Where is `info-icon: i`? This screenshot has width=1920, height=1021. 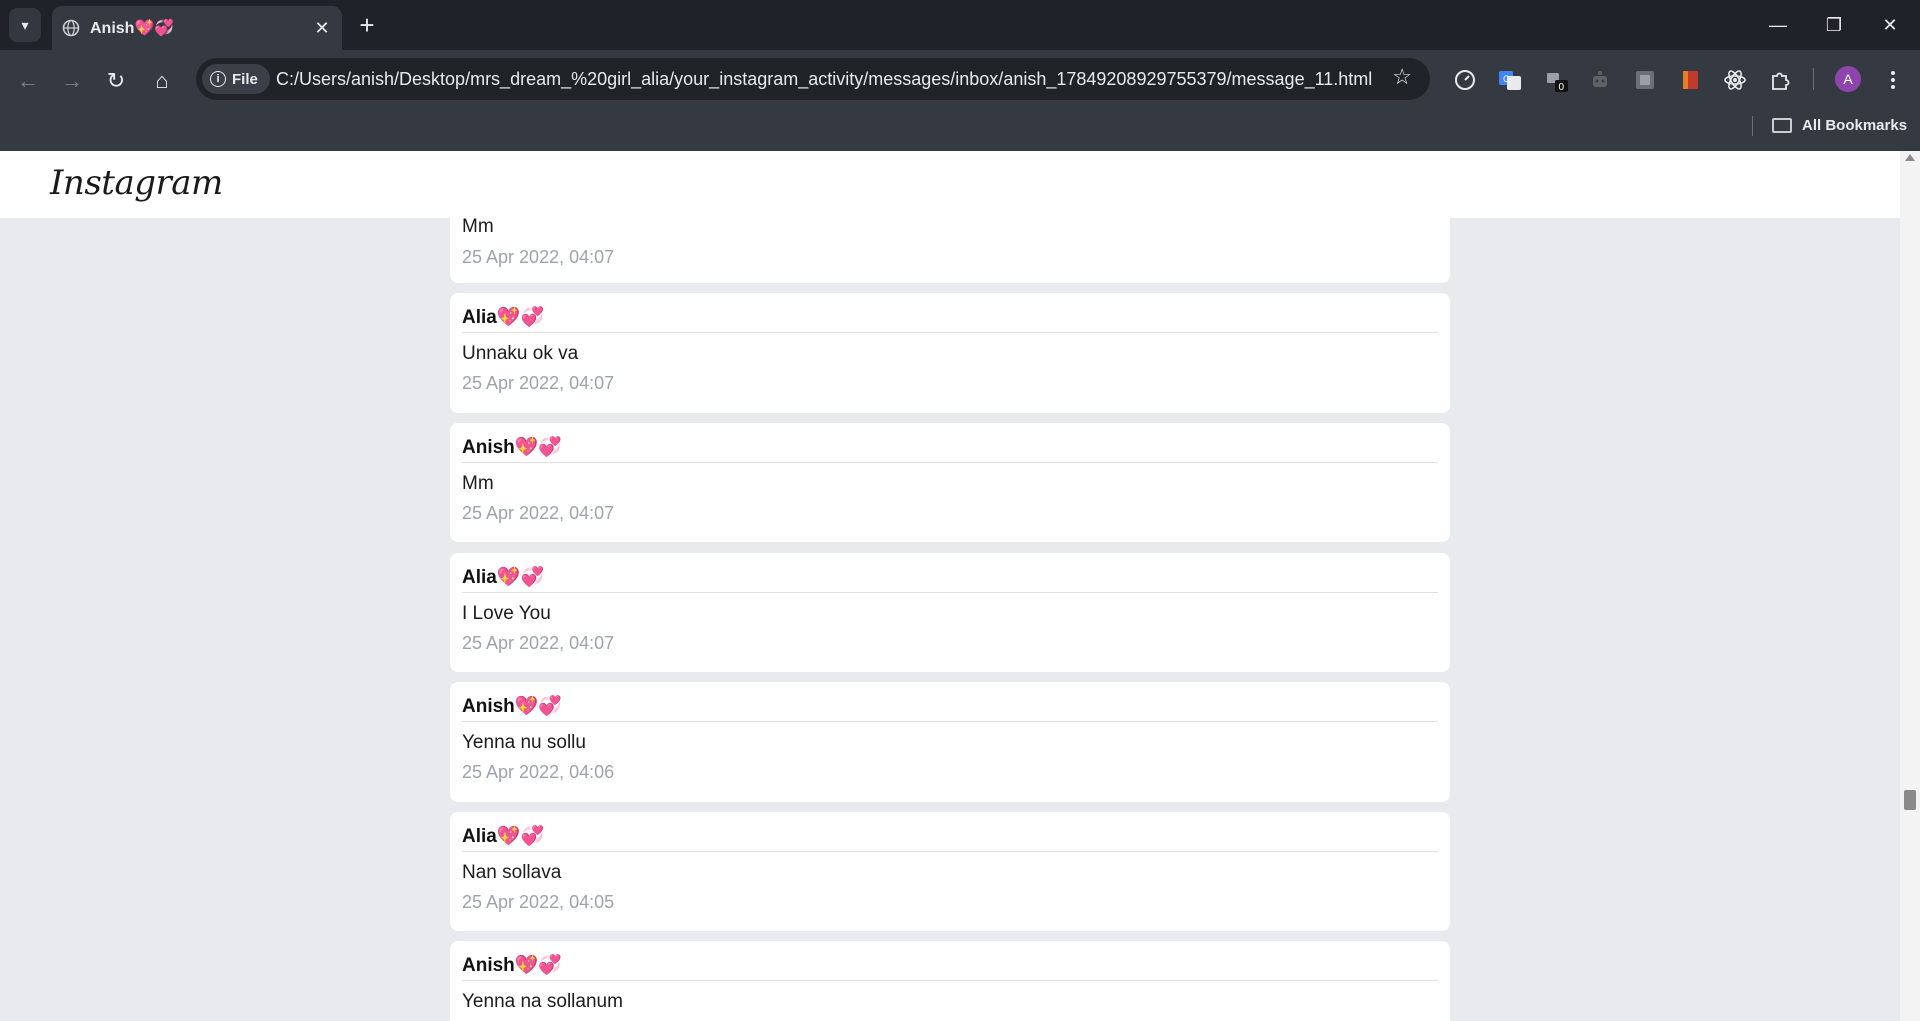 info-icon: i is located at coordinates (218, 79).